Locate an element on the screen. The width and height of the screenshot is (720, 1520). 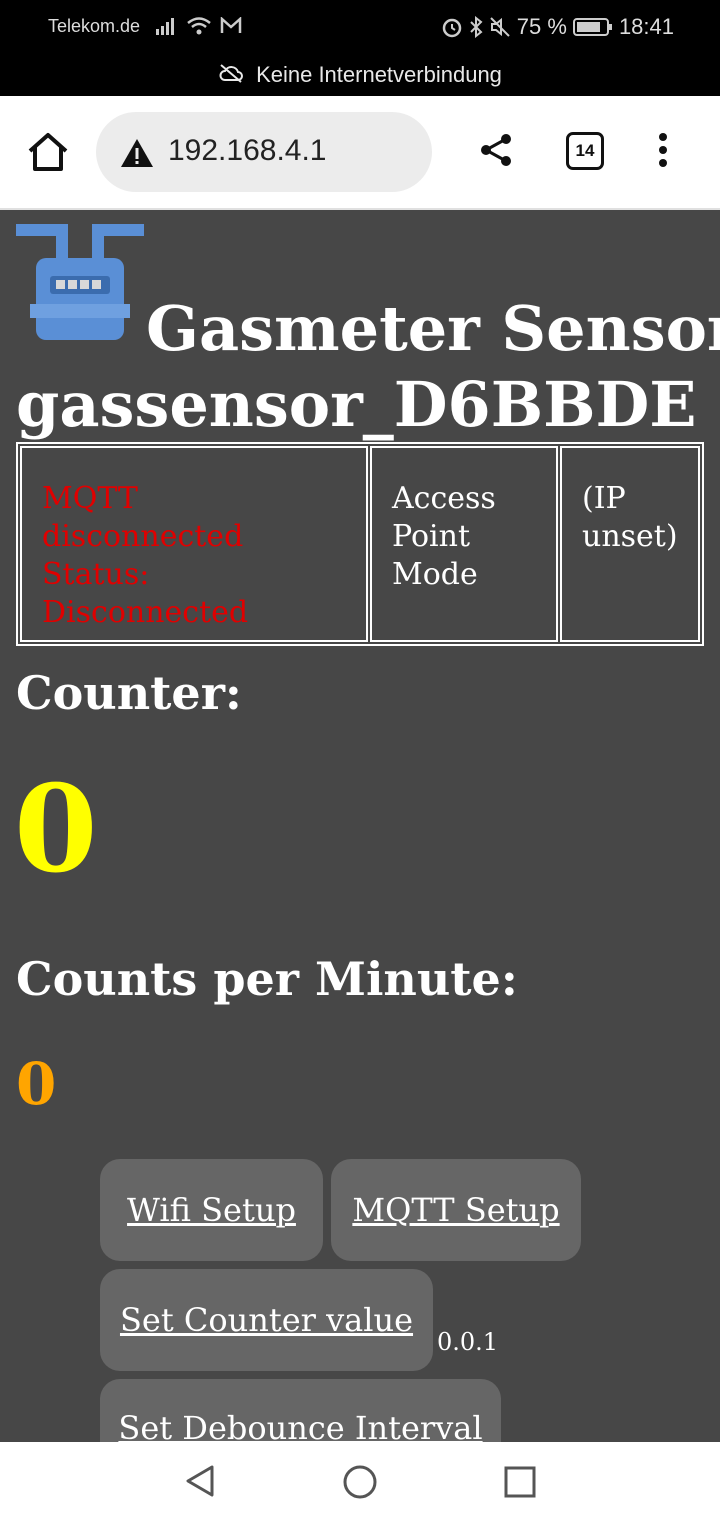
wifi-setup-button: Wifi Setup is located at coordinates (211, 1210).